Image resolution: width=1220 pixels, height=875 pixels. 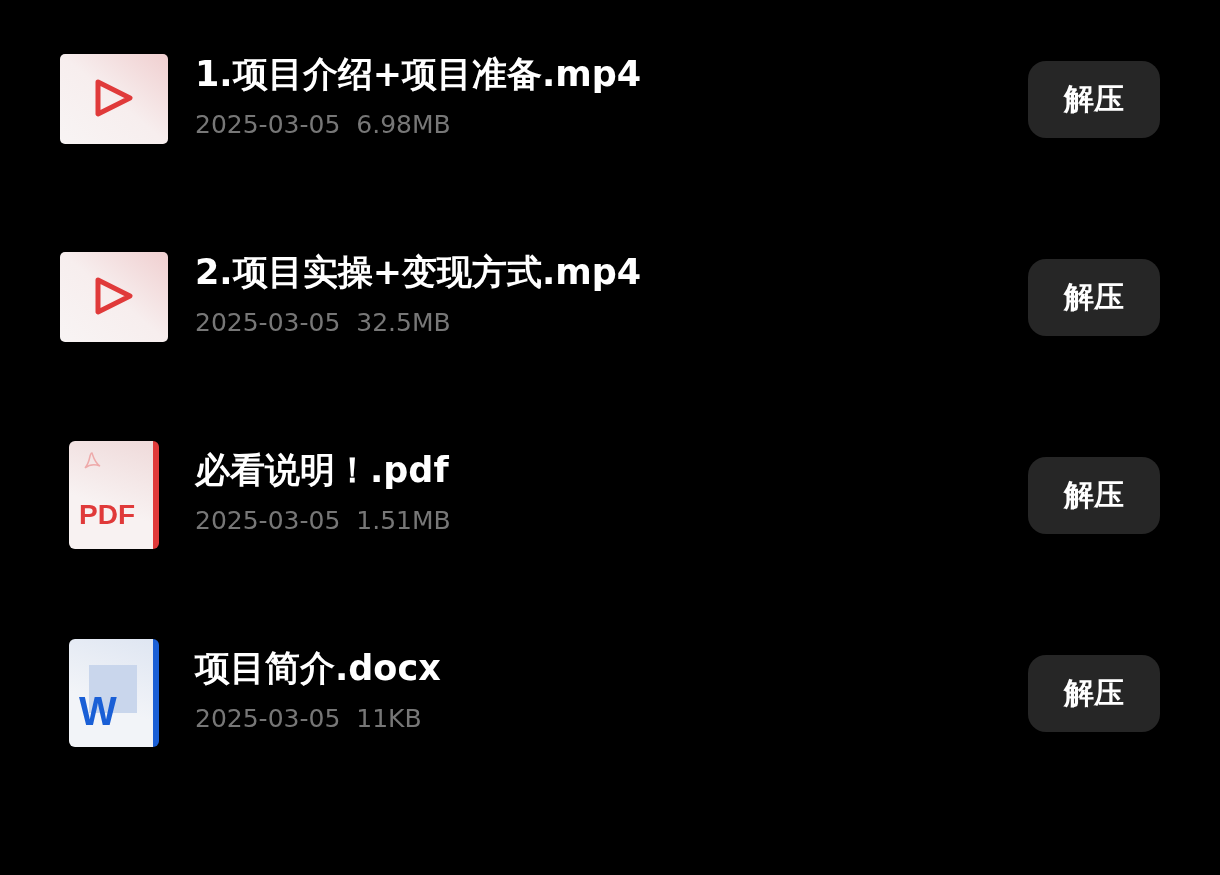 What do you see at coordinates (322, 470) in the screenshot?
I see `file-name: 必看说明！.pdf` at bounding box center [322, 470].